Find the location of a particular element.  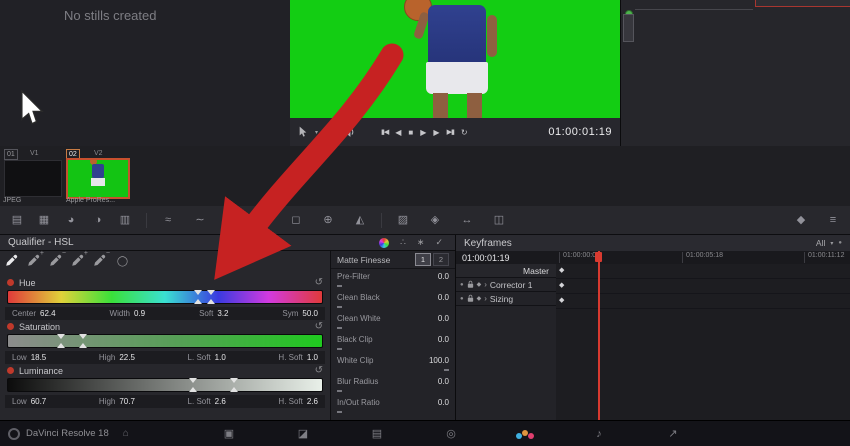

stereo-3d-icon: ◫ is located at coordinates (499, 220).